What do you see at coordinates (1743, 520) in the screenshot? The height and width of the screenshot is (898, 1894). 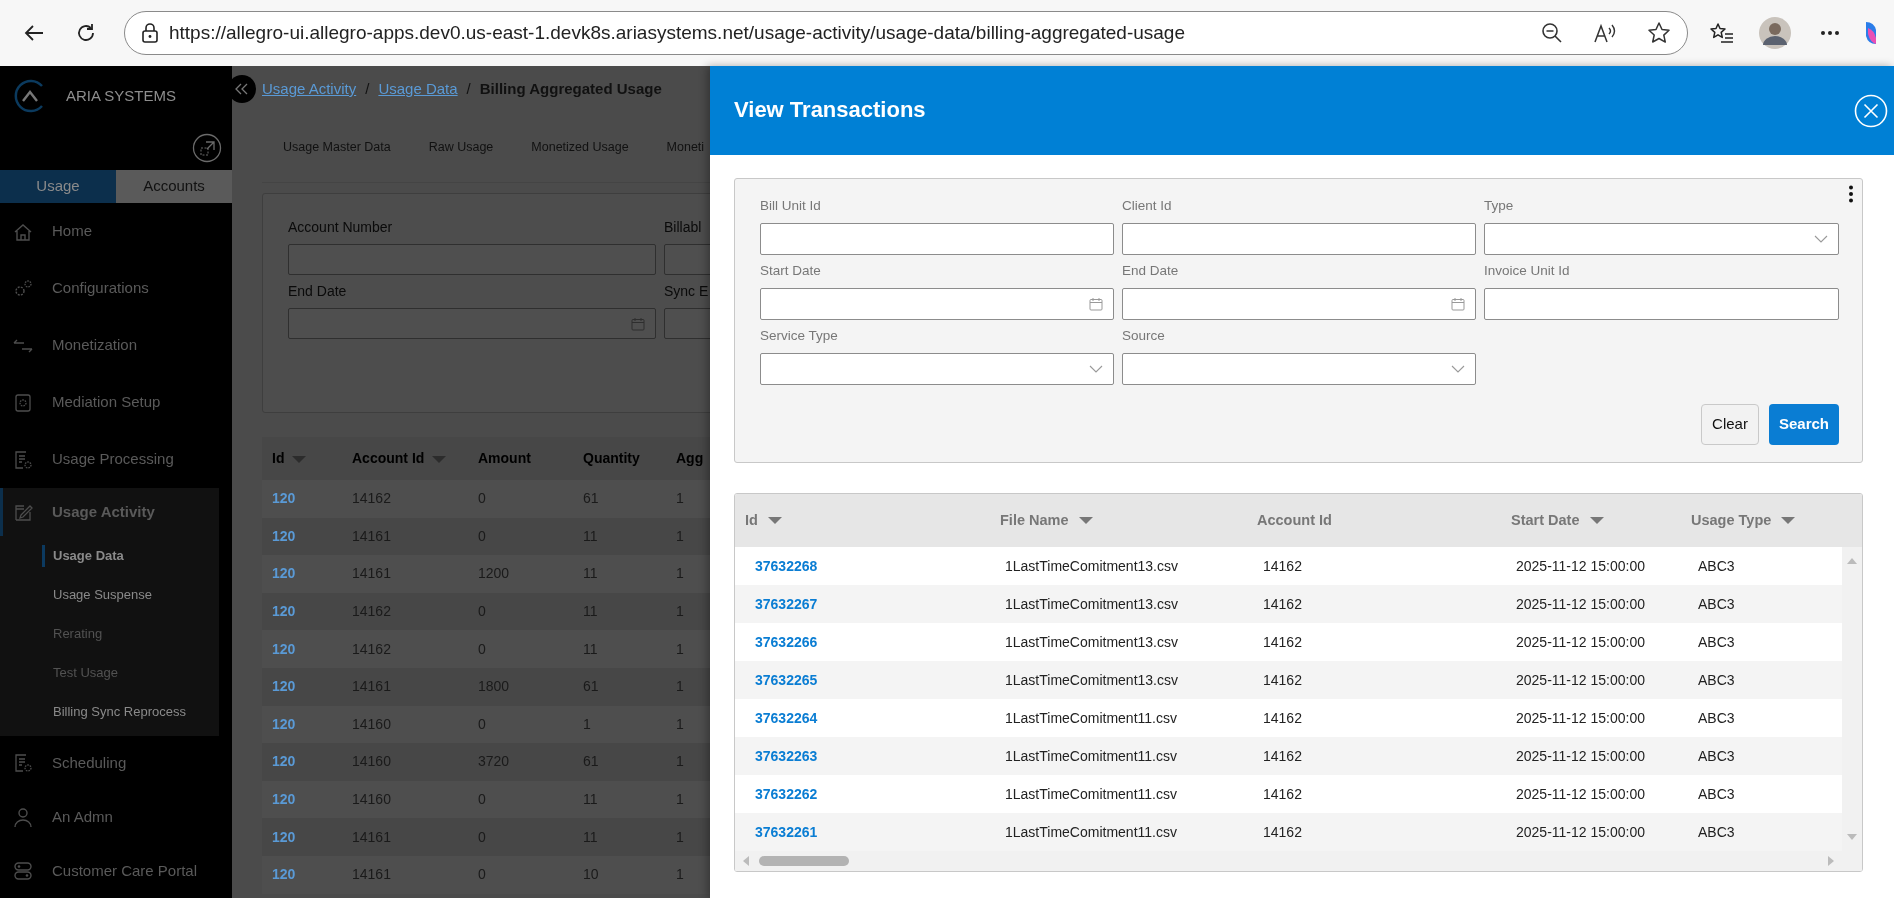 I see `column-header: Usage Type` at bounding box center [1743, 520].